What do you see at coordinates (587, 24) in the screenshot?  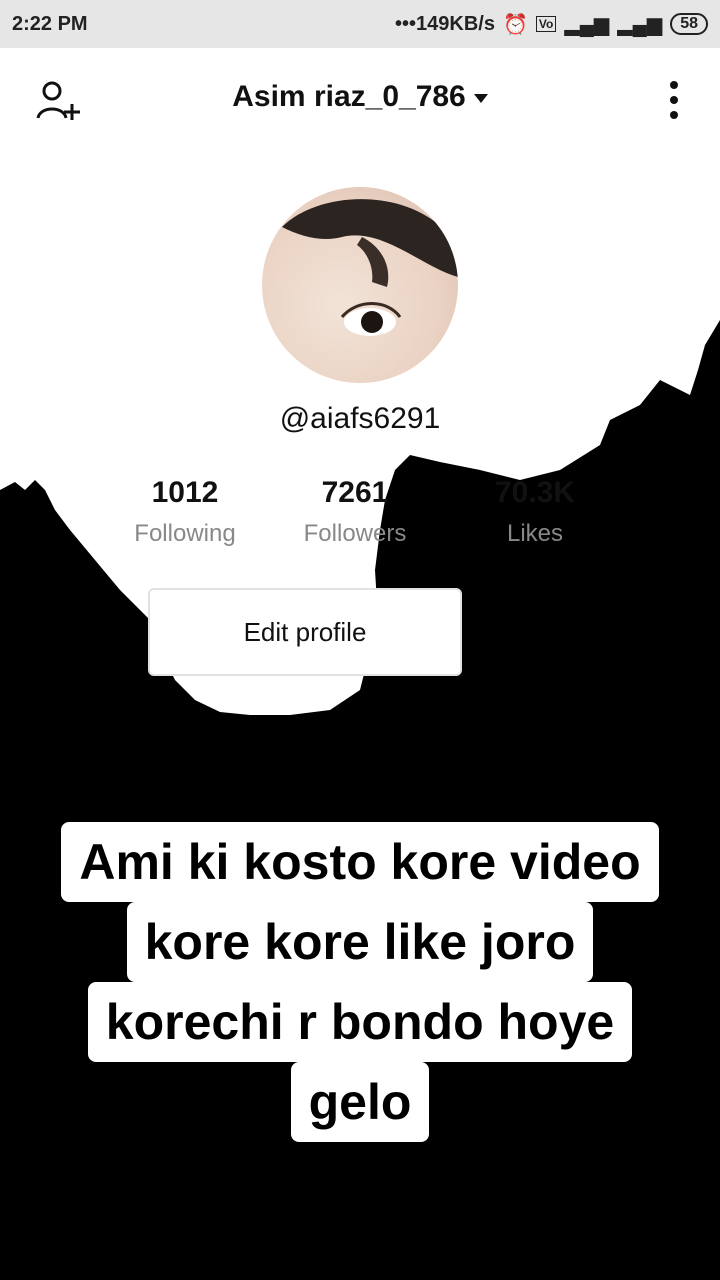 I see `signal-icon: ▂▄▆` at bounding box center [587, 24].